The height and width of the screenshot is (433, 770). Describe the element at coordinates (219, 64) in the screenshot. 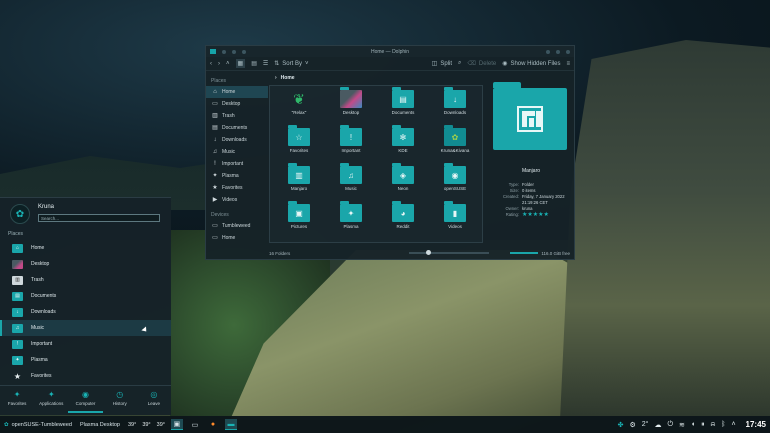

I see `forward-icon: ›` at that location.